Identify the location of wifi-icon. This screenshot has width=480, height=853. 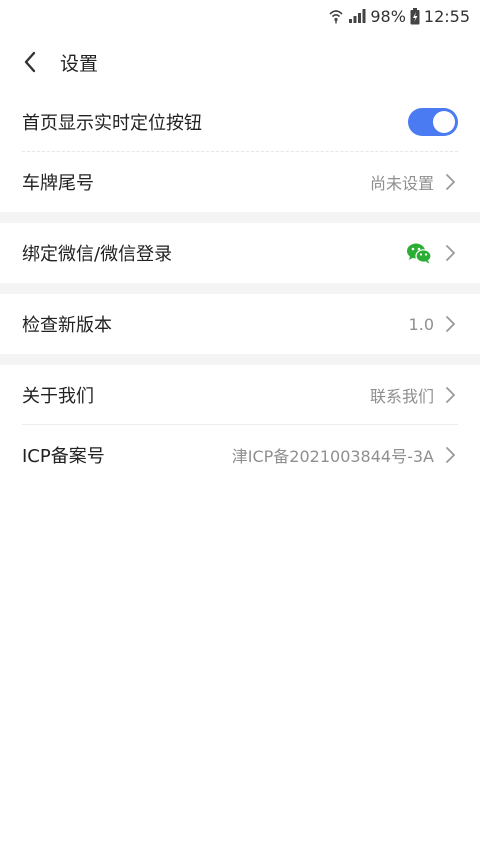
(336, 16).